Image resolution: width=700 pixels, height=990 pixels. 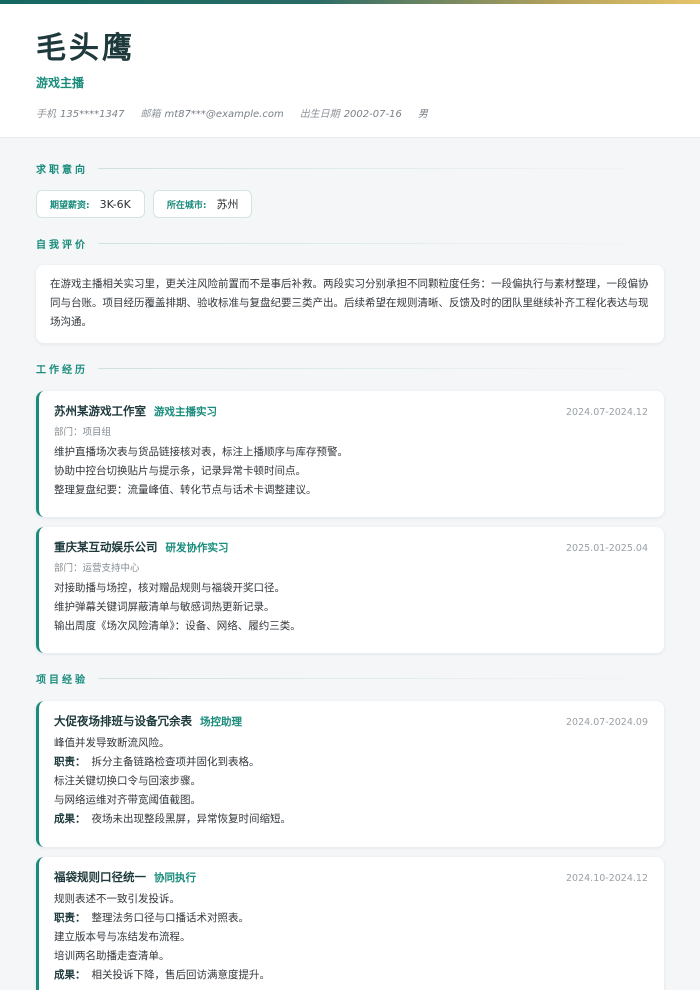 I want to click on project-intro: 规则表述不一致引发投诉。, so click(x=117, y=899).